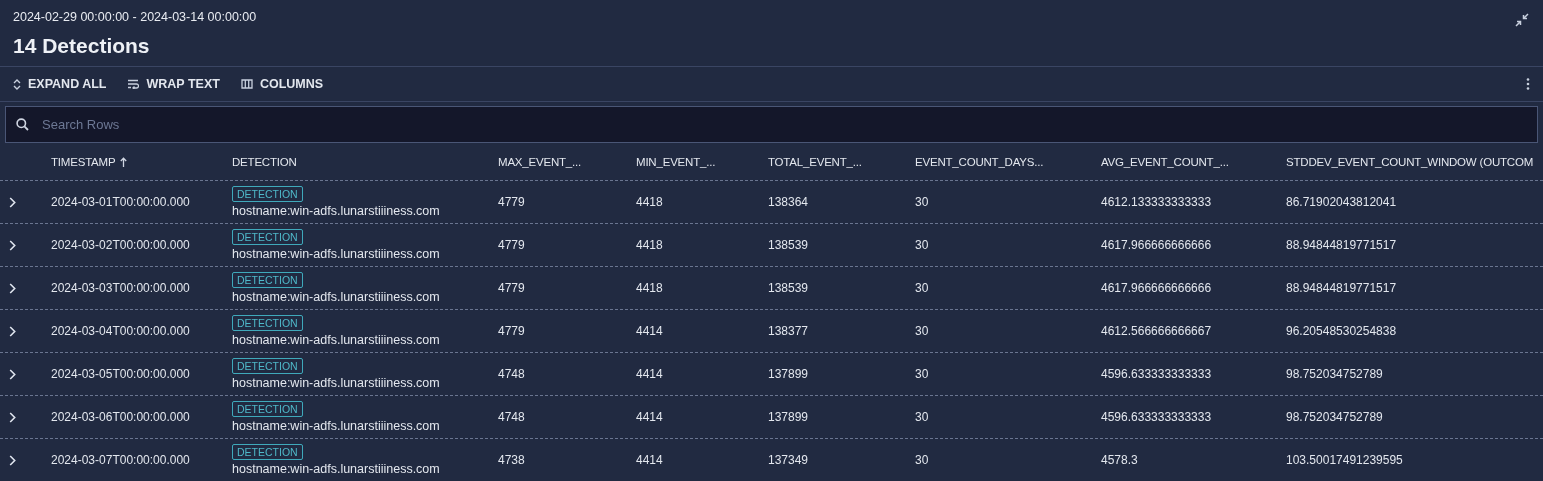 The width and height of the screenshot is (1543, 481). What do you see at coordinates (121, 331) in the screenshot?
I see `table-cell-text: 2024-03-04T00:00:00.000` at bounding box center [121, 331].